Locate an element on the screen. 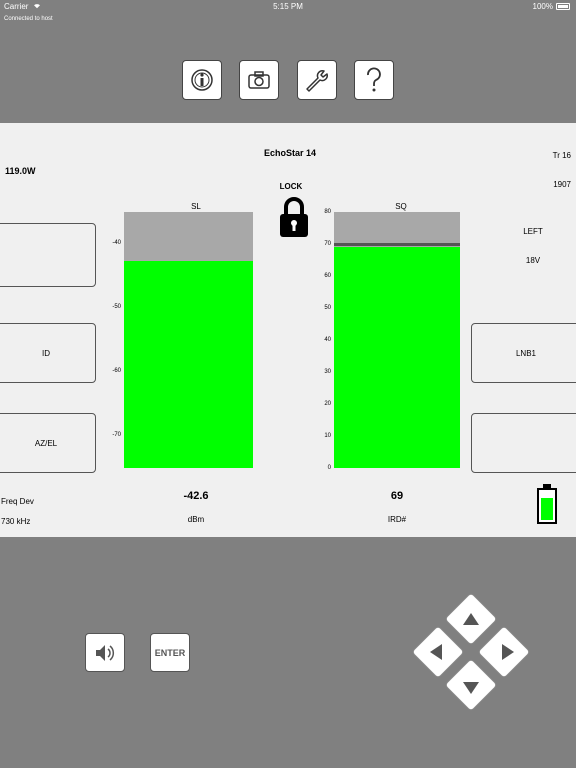  lock-label: LOCK is located at coordinates (291, 186).